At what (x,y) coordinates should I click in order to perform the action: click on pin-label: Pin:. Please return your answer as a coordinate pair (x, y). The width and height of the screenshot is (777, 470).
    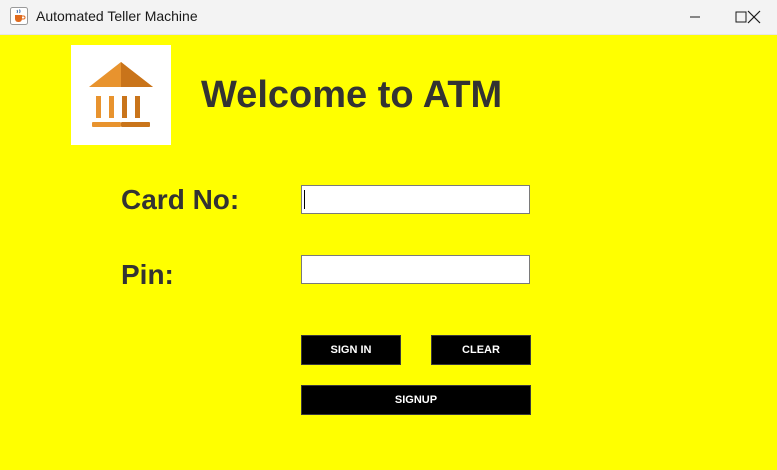
    Looking at the image, I should click on (147, 274).